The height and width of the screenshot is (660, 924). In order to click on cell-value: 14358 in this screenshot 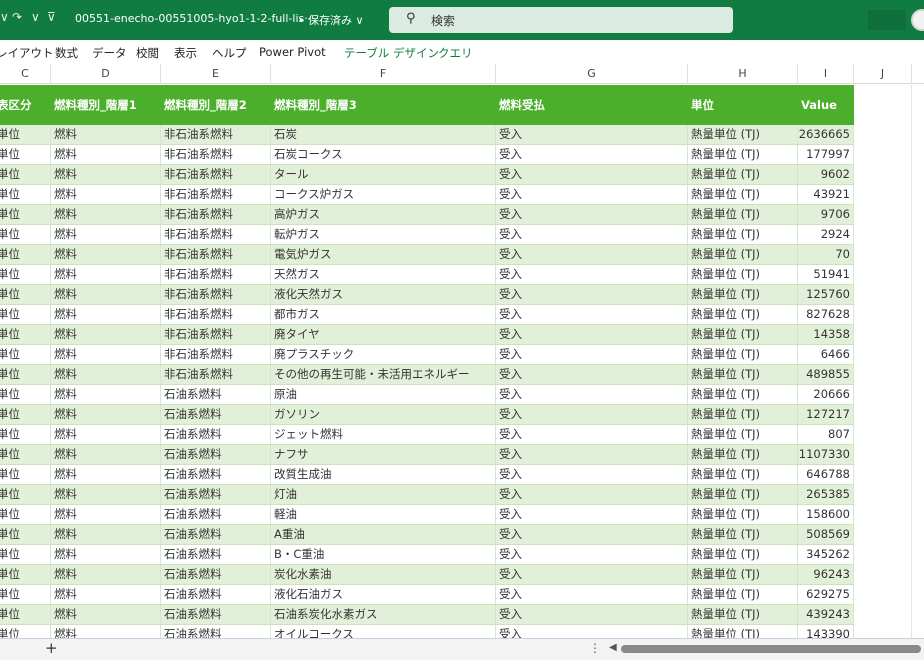, I will do `click(826, 334)`.